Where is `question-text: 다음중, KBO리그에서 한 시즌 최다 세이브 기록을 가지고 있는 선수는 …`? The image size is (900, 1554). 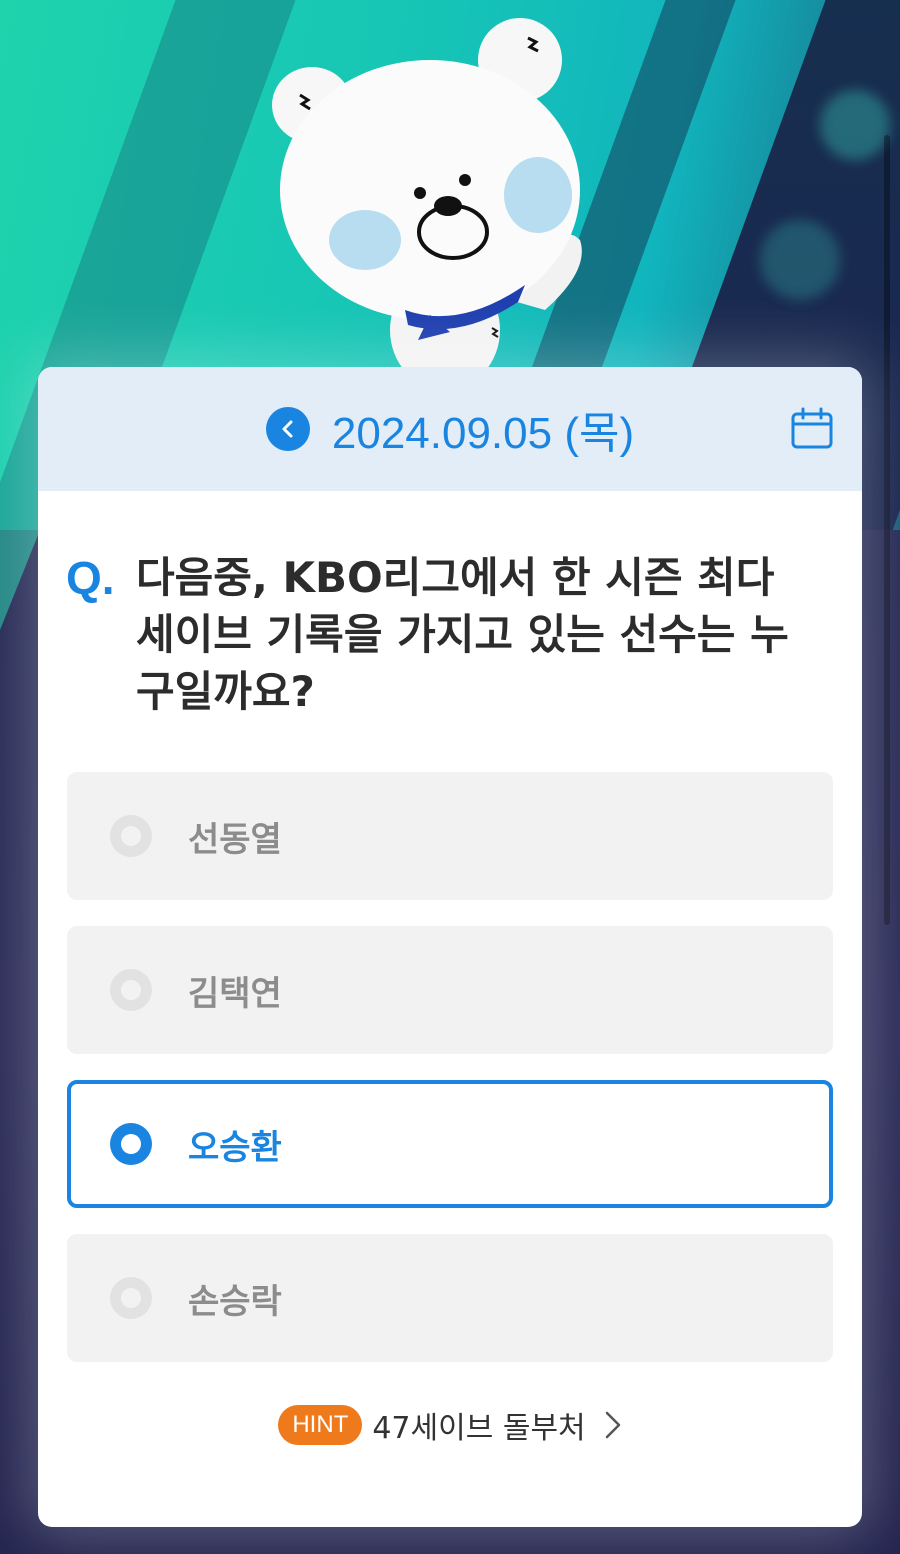 question-text: 다음중, KBO리그에서 한 시즌 최다 세이브 기록을 가지고 있는 선수는 … is located at coordinates (462, 634).